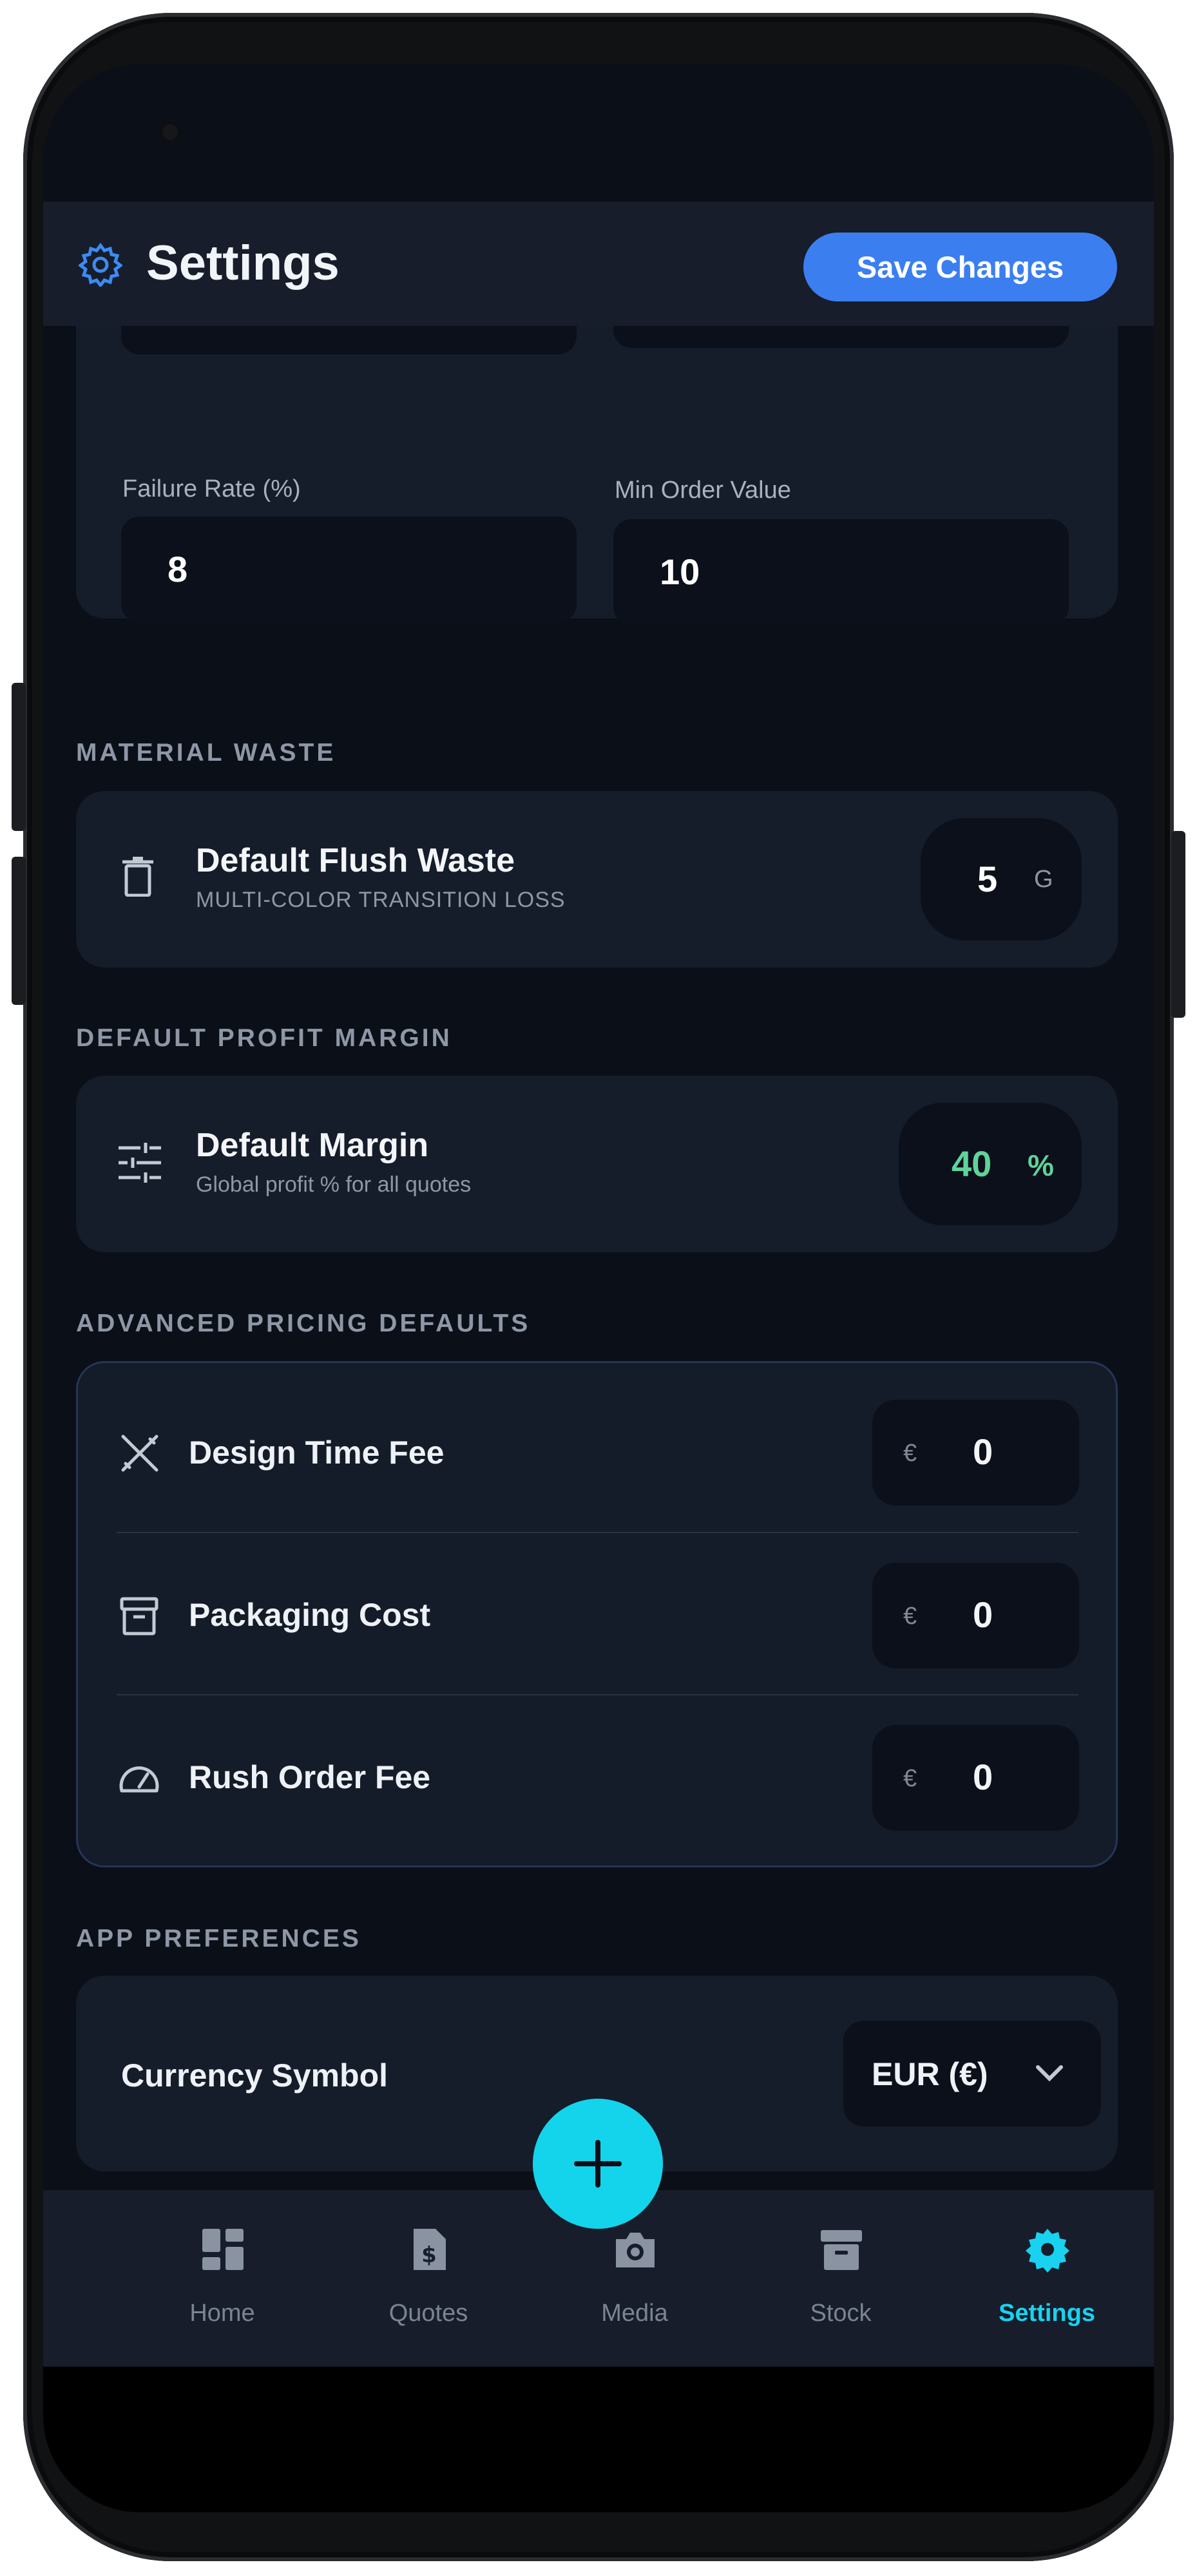 The height and width of the screenshot is (2576, 1197). Describe the element at coordinates (334, 1184) in the screenshot. I see `margin-subtitle: Global profit % for all quotes` at that location.